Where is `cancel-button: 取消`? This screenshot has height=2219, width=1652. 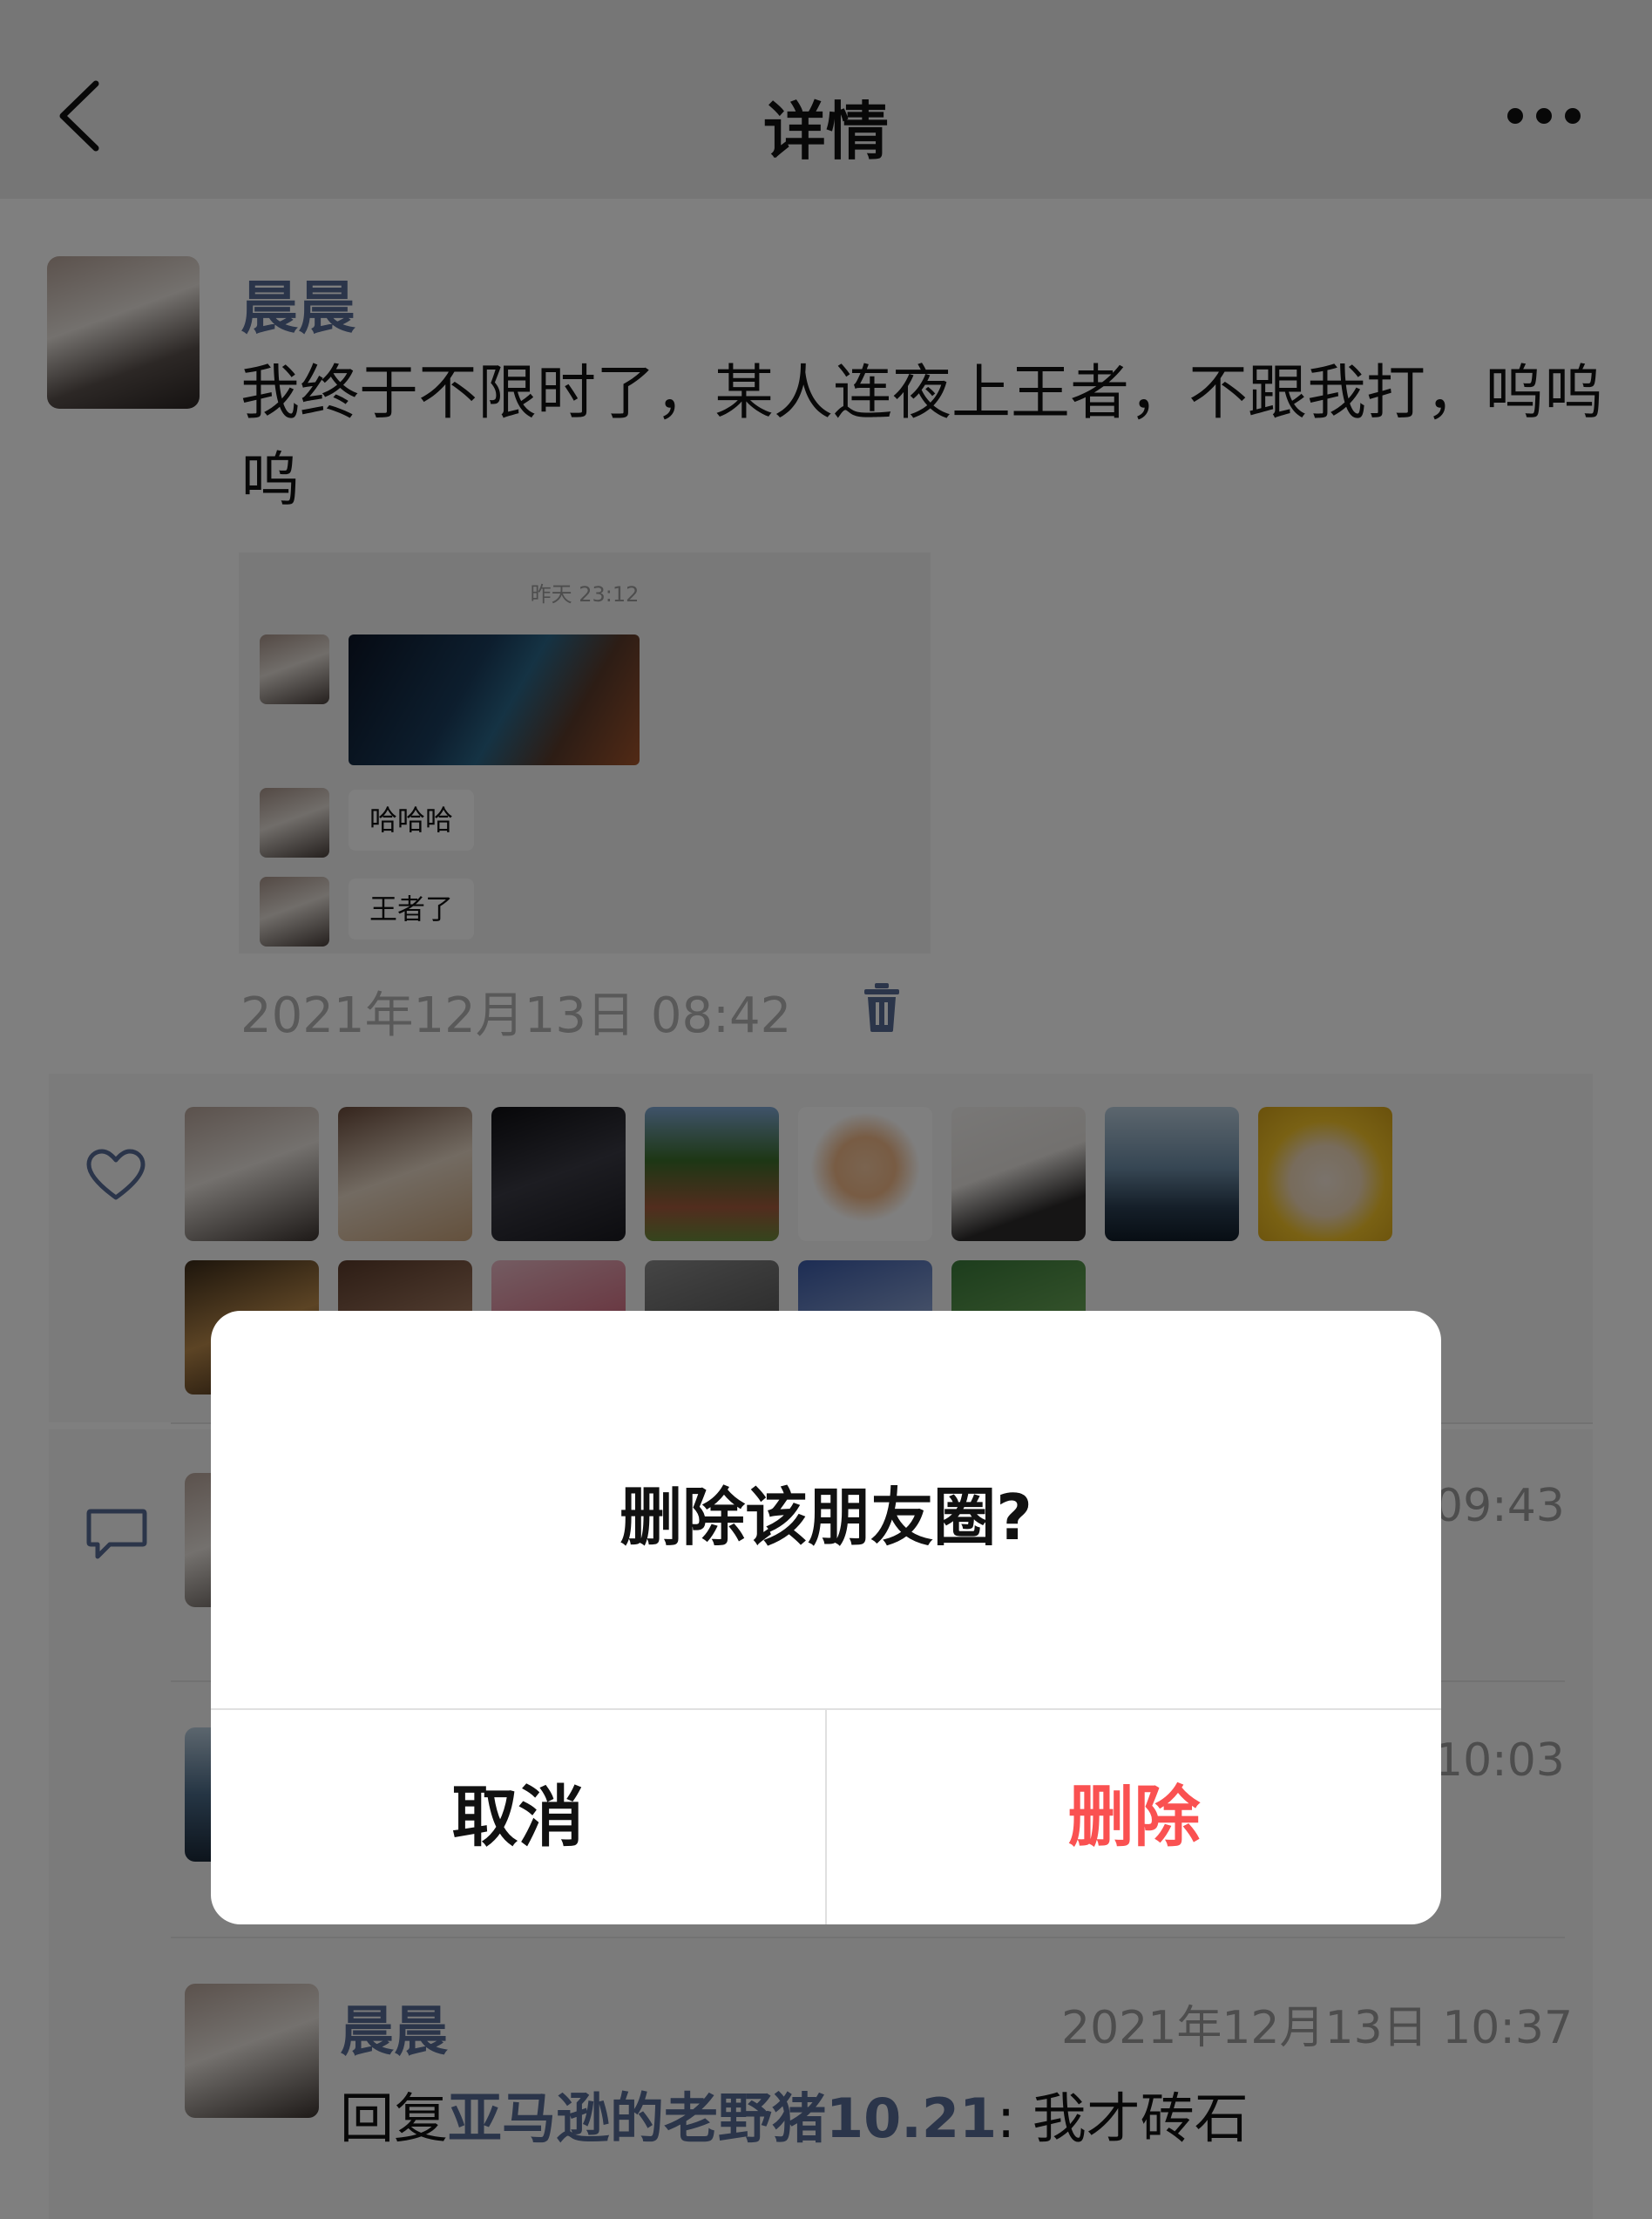 cancel-button: 取消 is located at coordinates (518, 1817).